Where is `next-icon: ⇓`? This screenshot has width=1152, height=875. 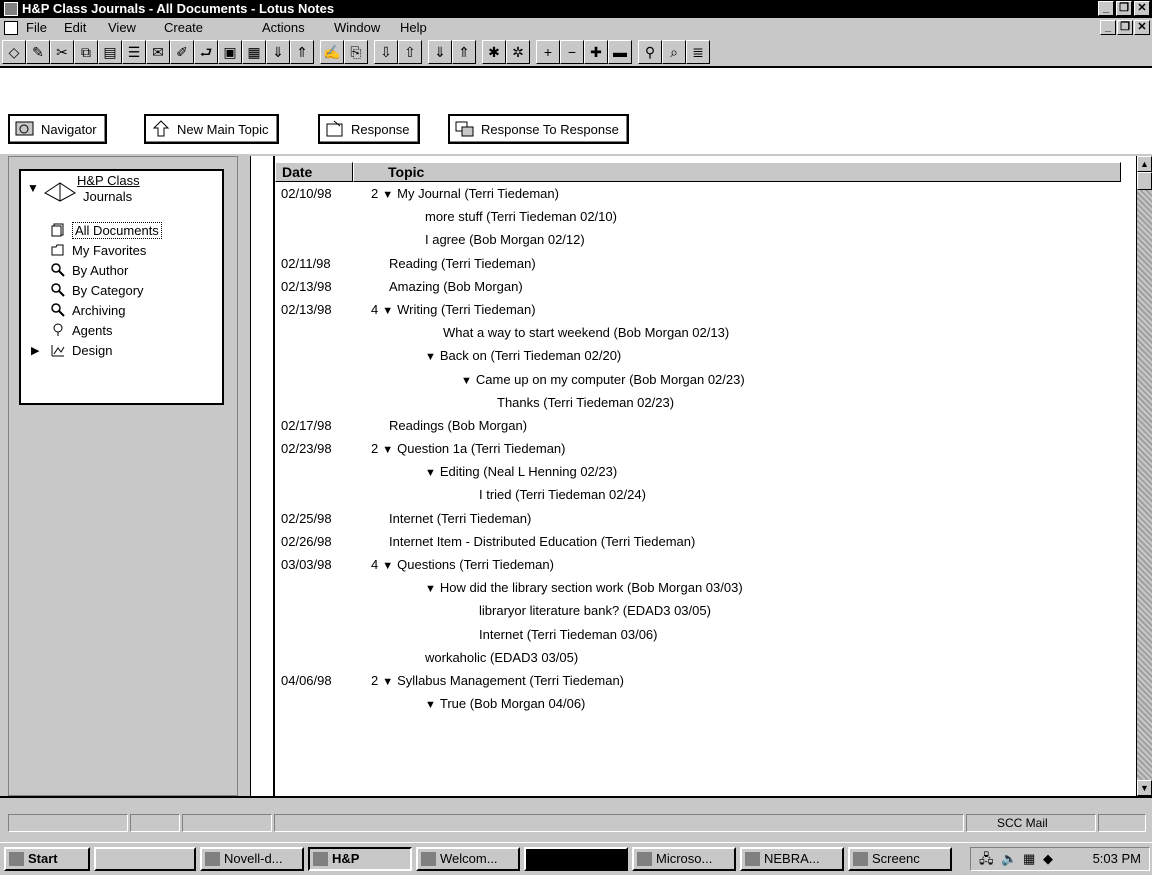
next-icon: ⇓ is located at coordinates (278, 52).